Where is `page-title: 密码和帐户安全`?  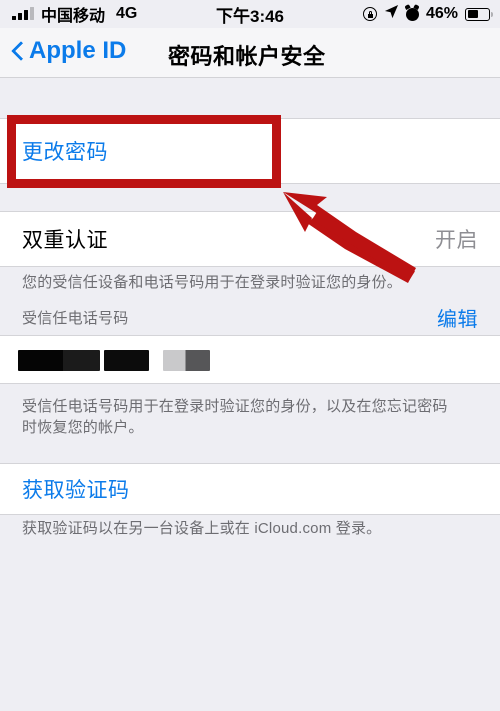 page-title: 密码和帐户安全 is located at coordinates (247, 56).